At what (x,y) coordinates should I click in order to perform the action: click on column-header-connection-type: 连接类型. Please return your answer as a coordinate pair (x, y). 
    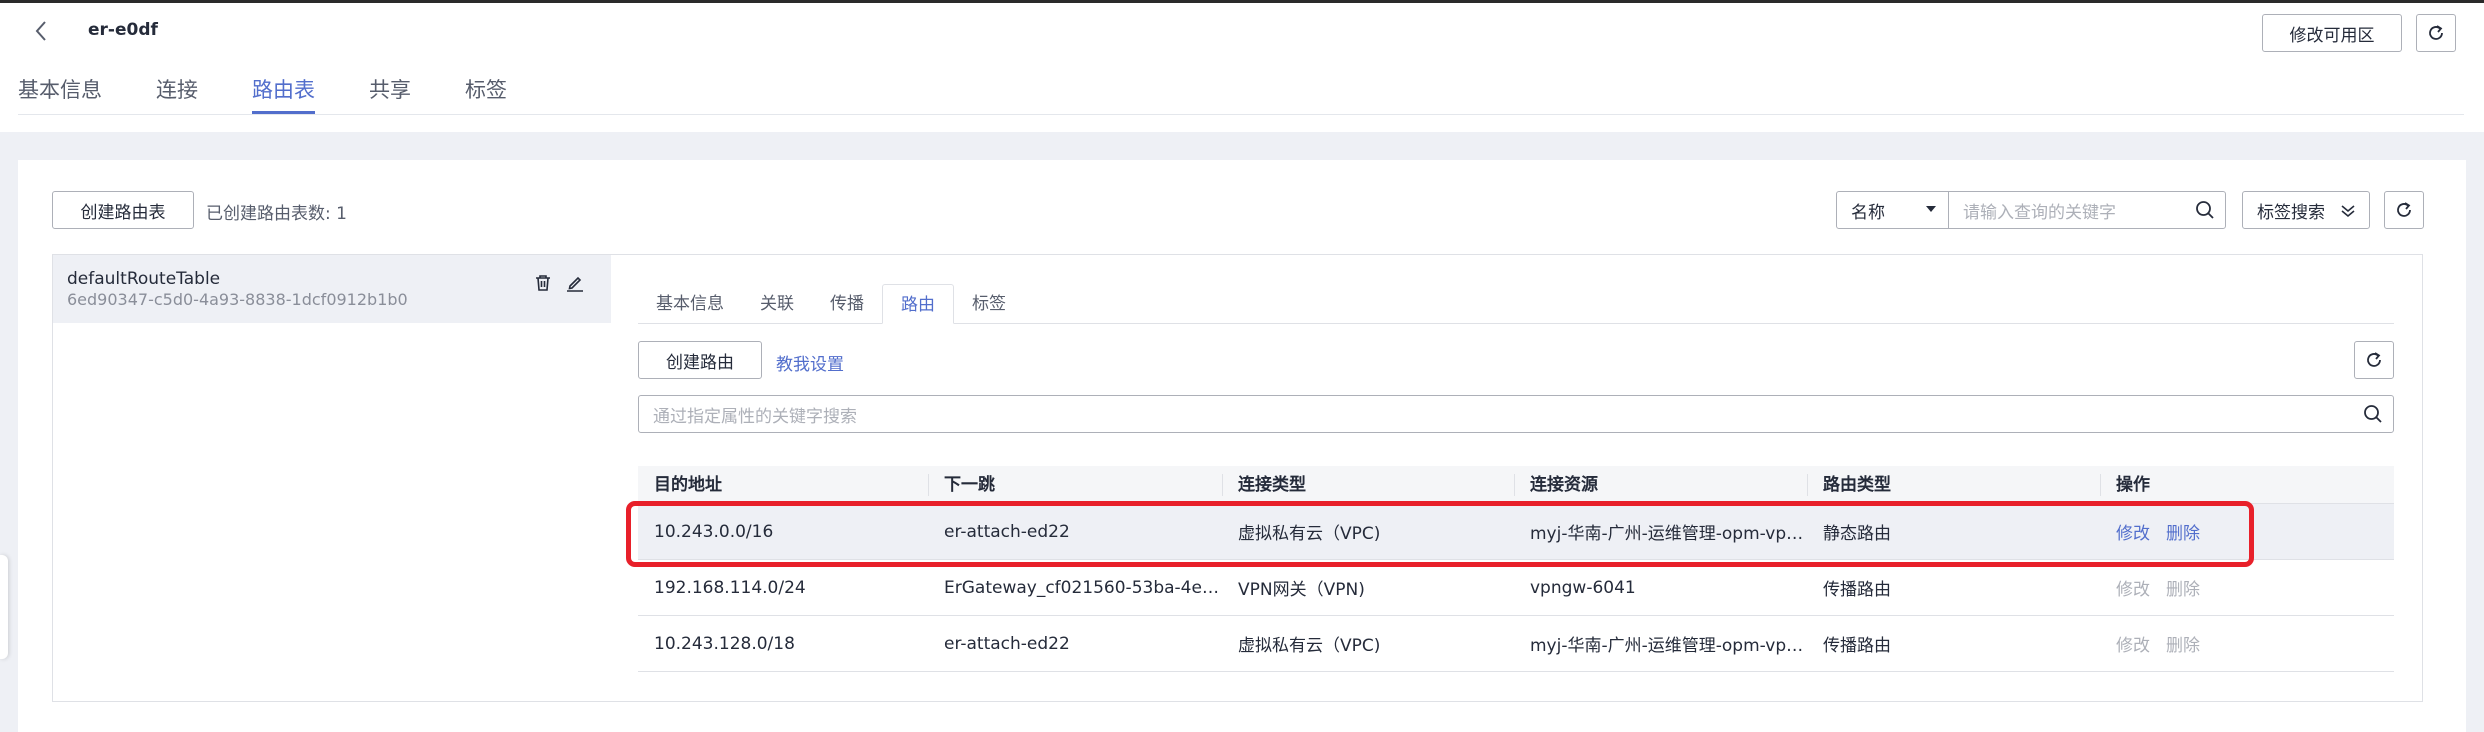
    Looking at the image, I should click on (1368, 484).